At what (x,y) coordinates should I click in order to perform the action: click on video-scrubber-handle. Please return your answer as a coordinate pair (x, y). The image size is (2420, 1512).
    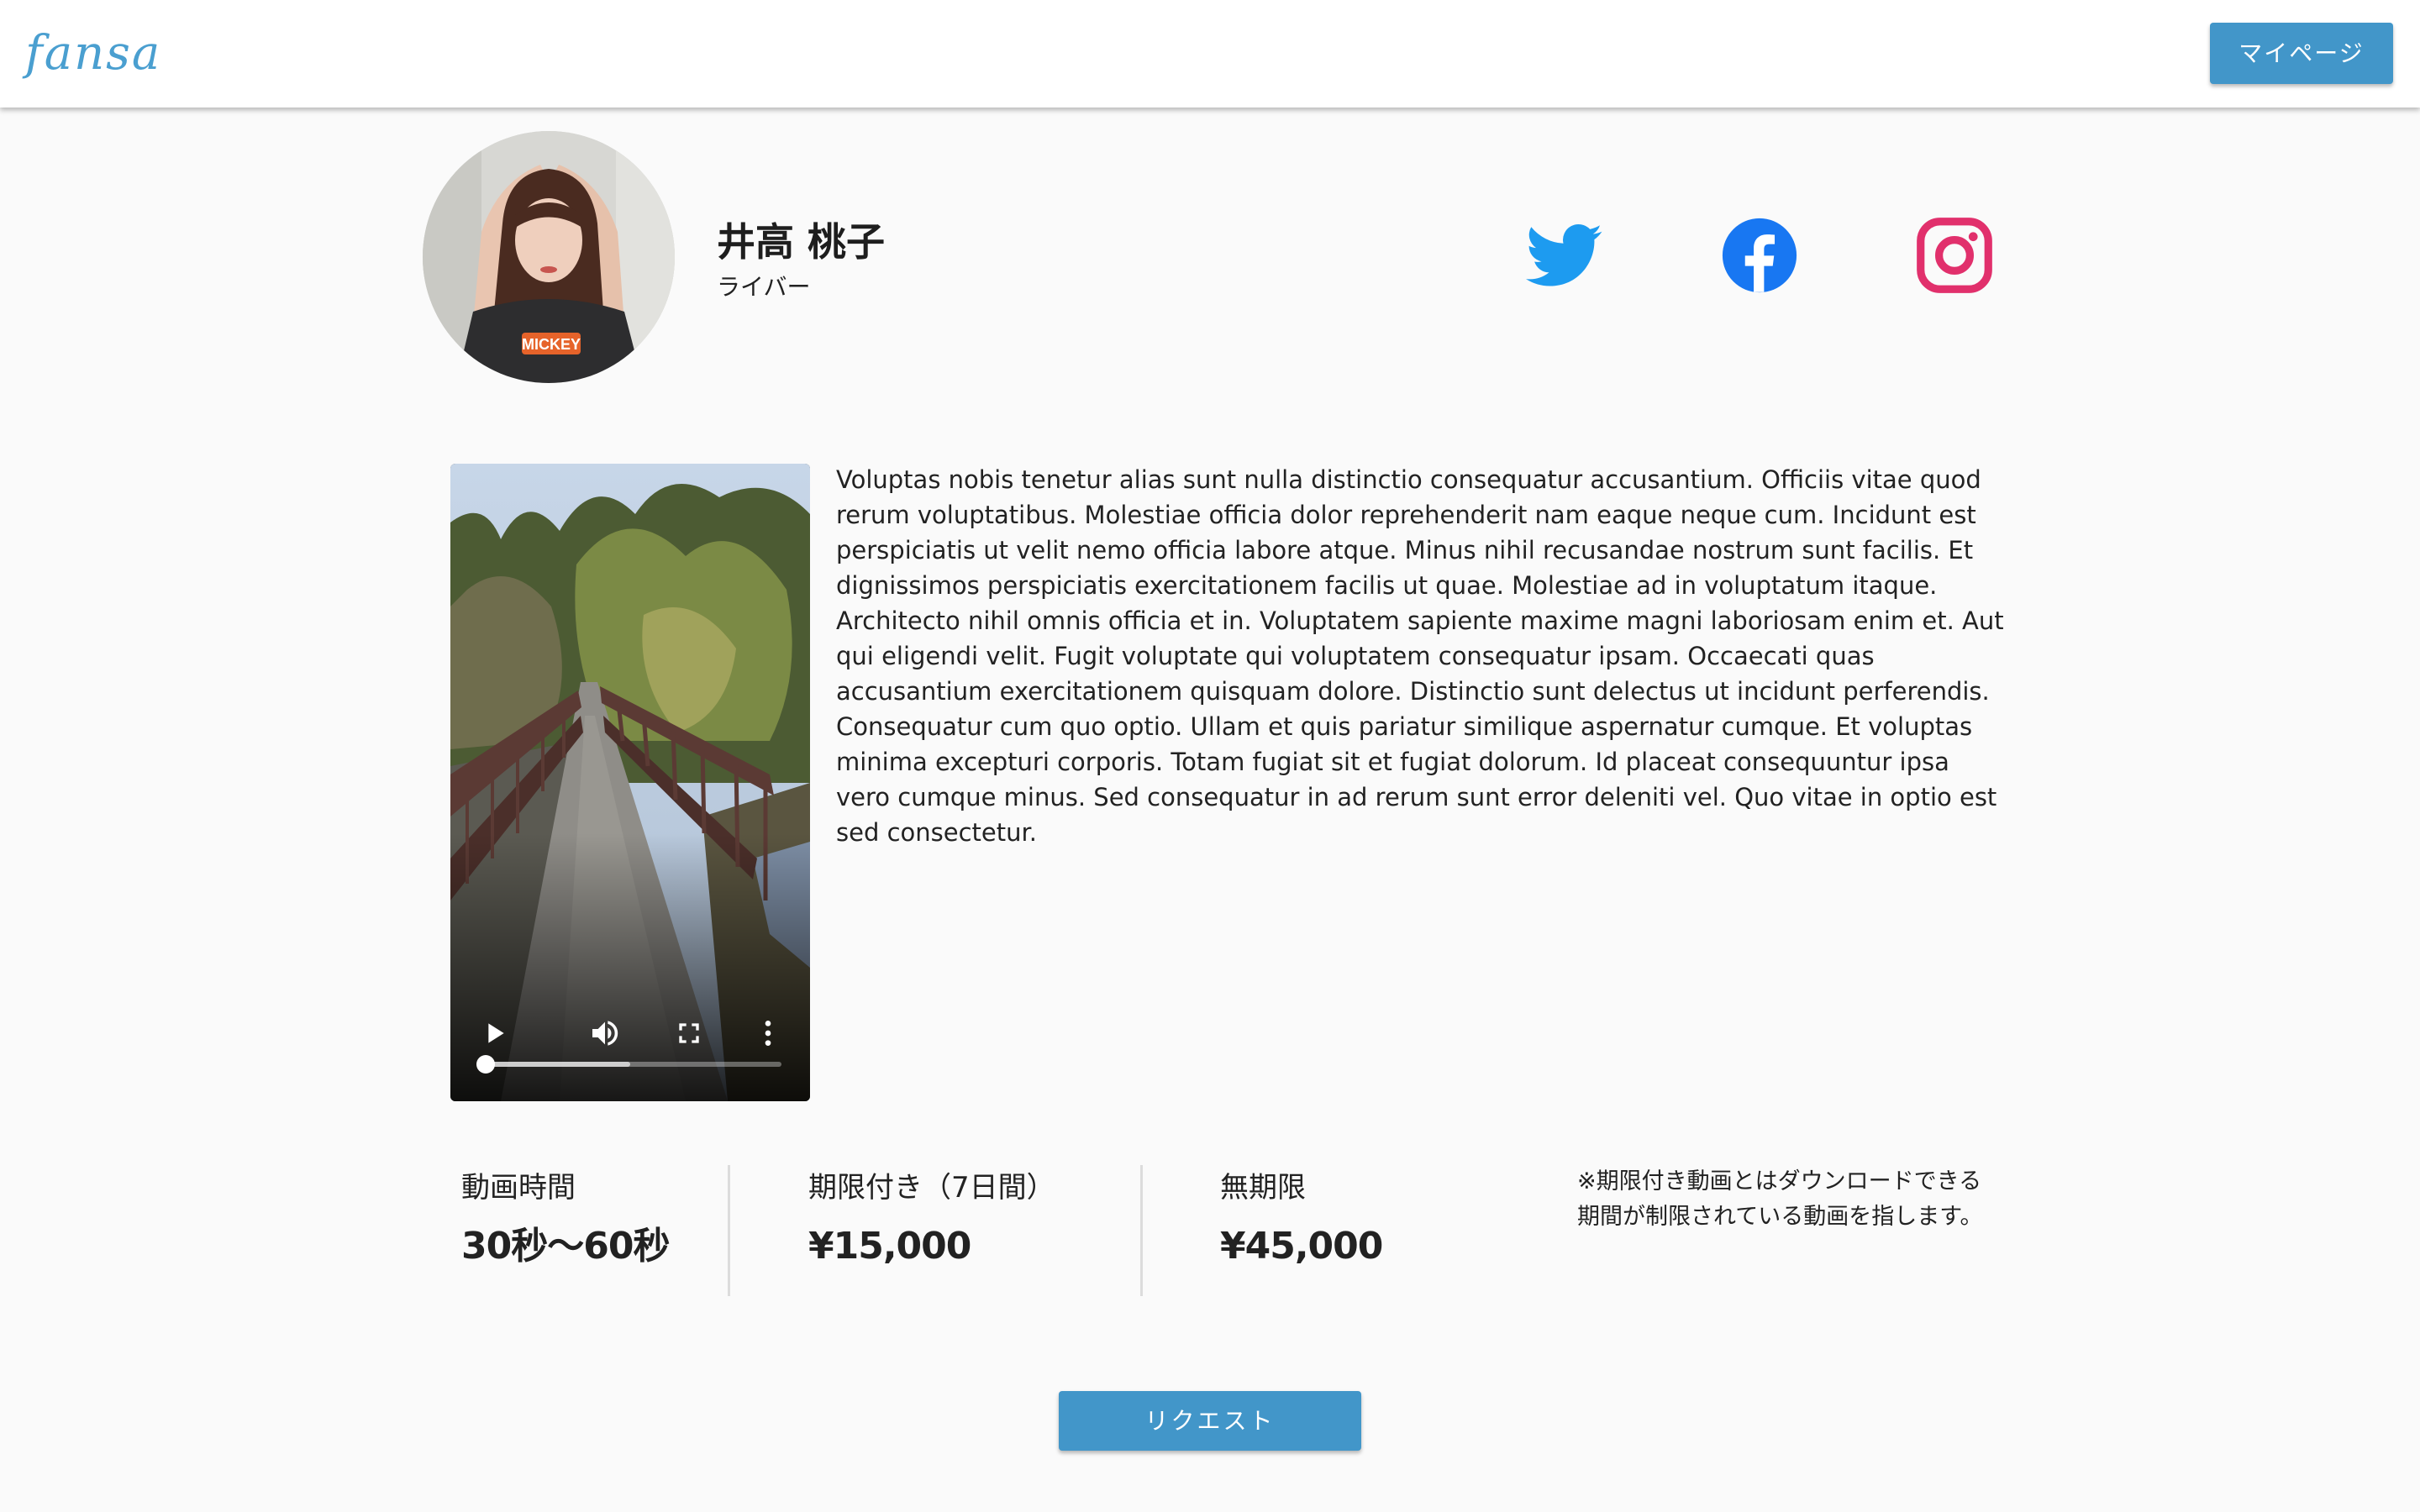
    Looking at the image, I should click on (485, 1064).